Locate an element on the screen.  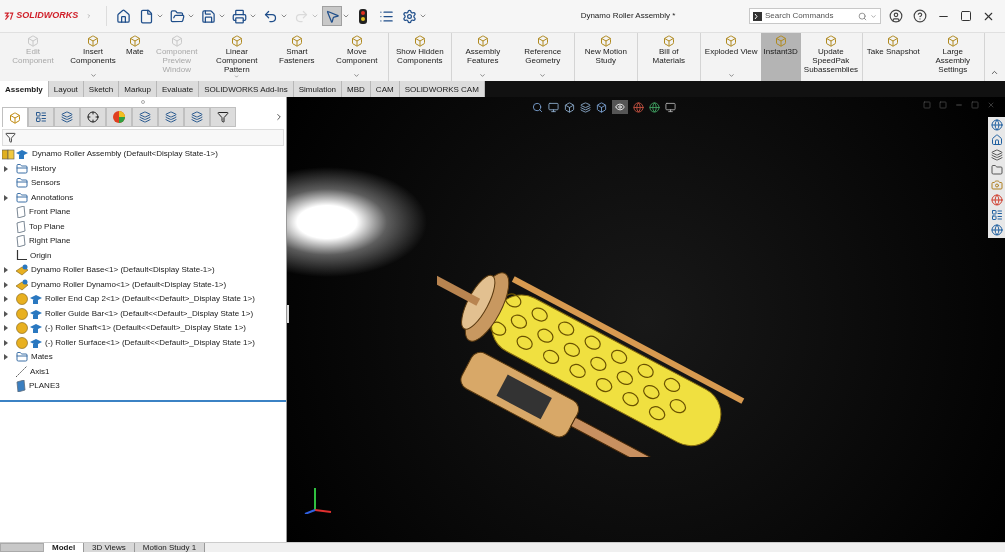
tree-item: Dynamo Roller Dynamo<1> (Default<Display State-1>) is located at coordinates (113, 284).